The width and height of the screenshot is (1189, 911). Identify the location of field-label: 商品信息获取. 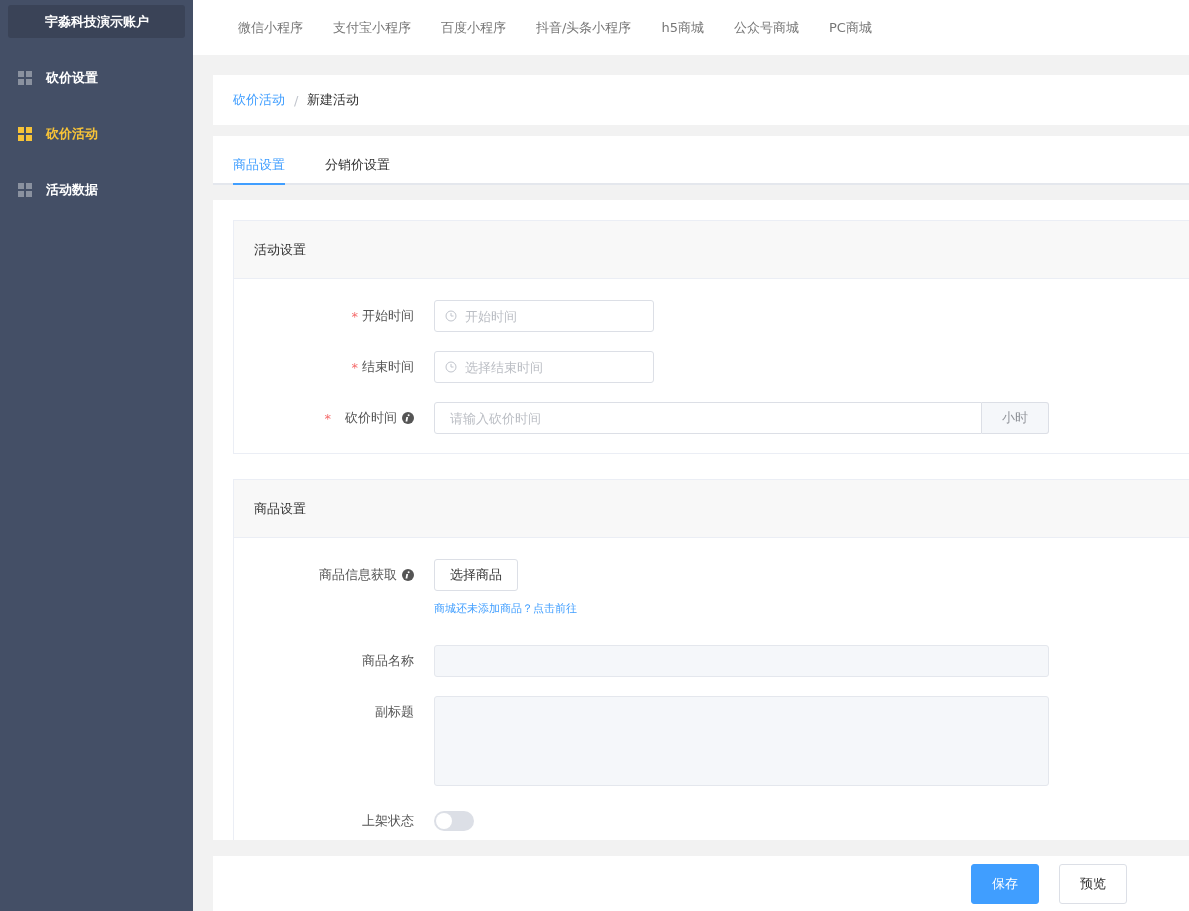
(358, 575).